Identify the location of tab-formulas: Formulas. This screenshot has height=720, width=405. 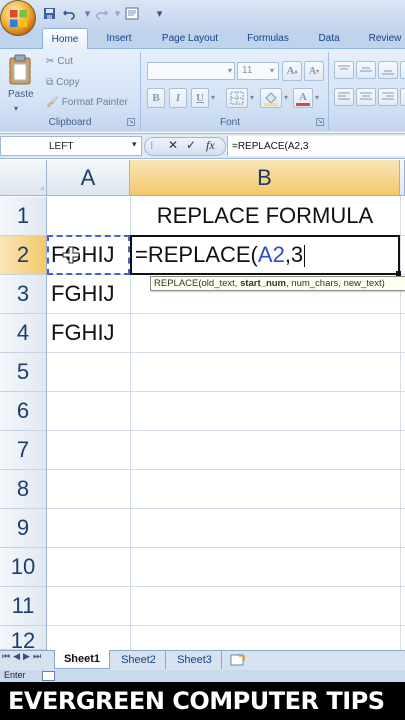
(268, 38).